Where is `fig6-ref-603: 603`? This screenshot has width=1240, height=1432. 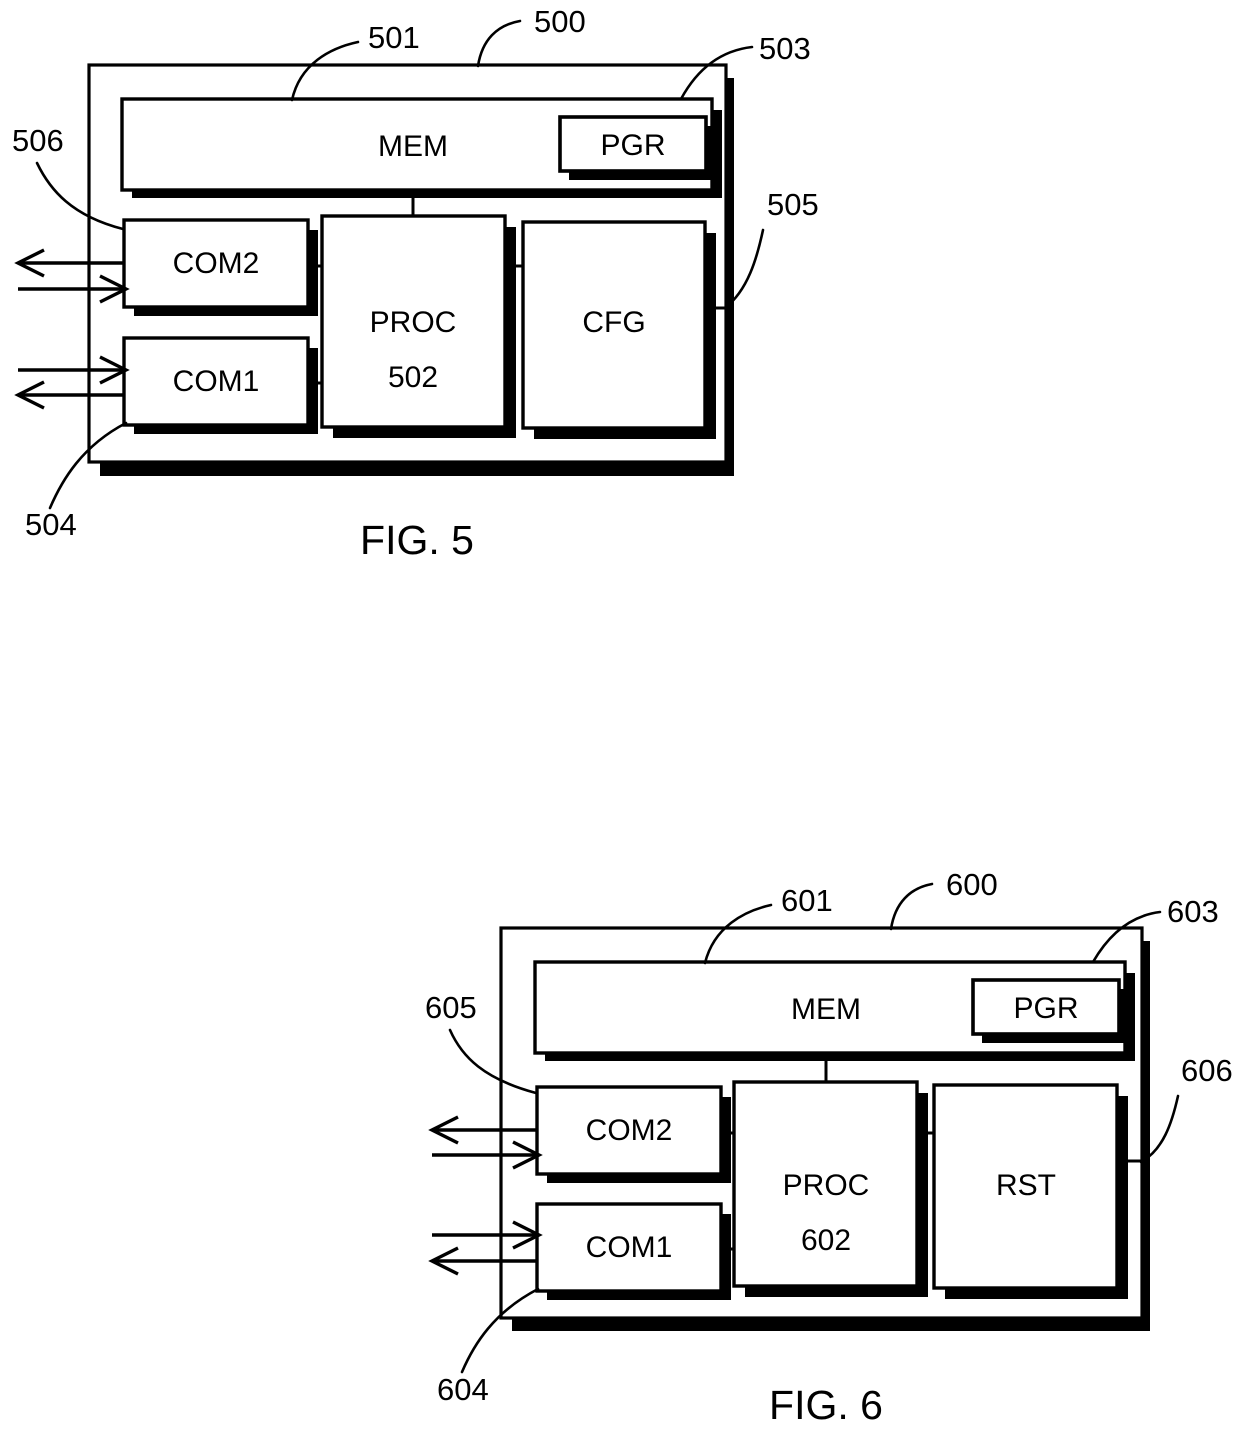 fig6-ref-603: 603 is located at coordinates (1193, 911).